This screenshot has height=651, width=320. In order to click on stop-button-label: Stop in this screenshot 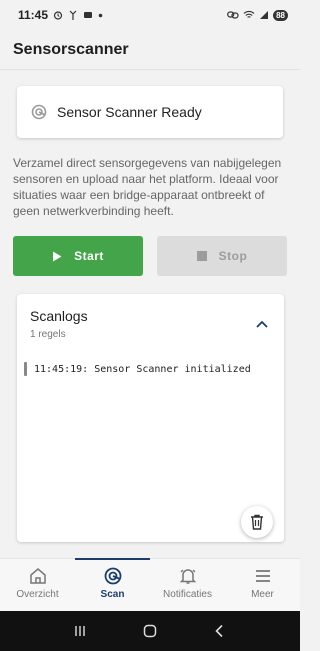, I will do `click(233, 256)`.